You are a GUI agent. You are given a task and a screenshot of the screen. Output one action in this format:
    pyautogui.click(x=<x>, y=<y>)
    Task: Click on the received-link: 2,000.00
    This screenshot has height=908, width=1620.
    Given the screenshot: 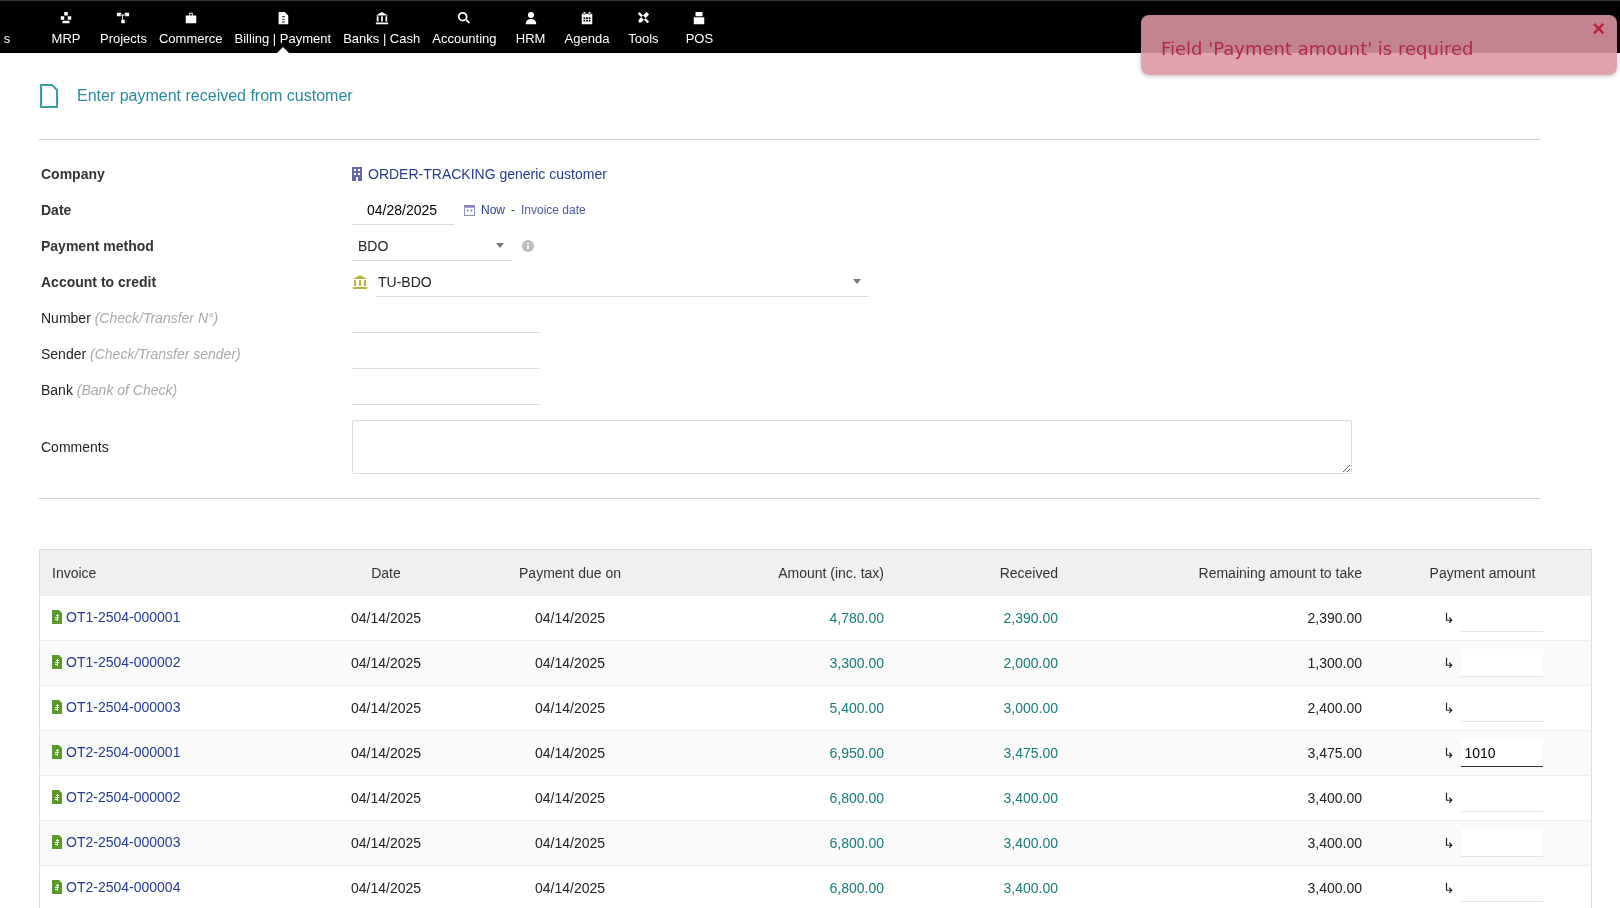 What is the action you would take?
    pyautogui.click(x=983, y=663)
    